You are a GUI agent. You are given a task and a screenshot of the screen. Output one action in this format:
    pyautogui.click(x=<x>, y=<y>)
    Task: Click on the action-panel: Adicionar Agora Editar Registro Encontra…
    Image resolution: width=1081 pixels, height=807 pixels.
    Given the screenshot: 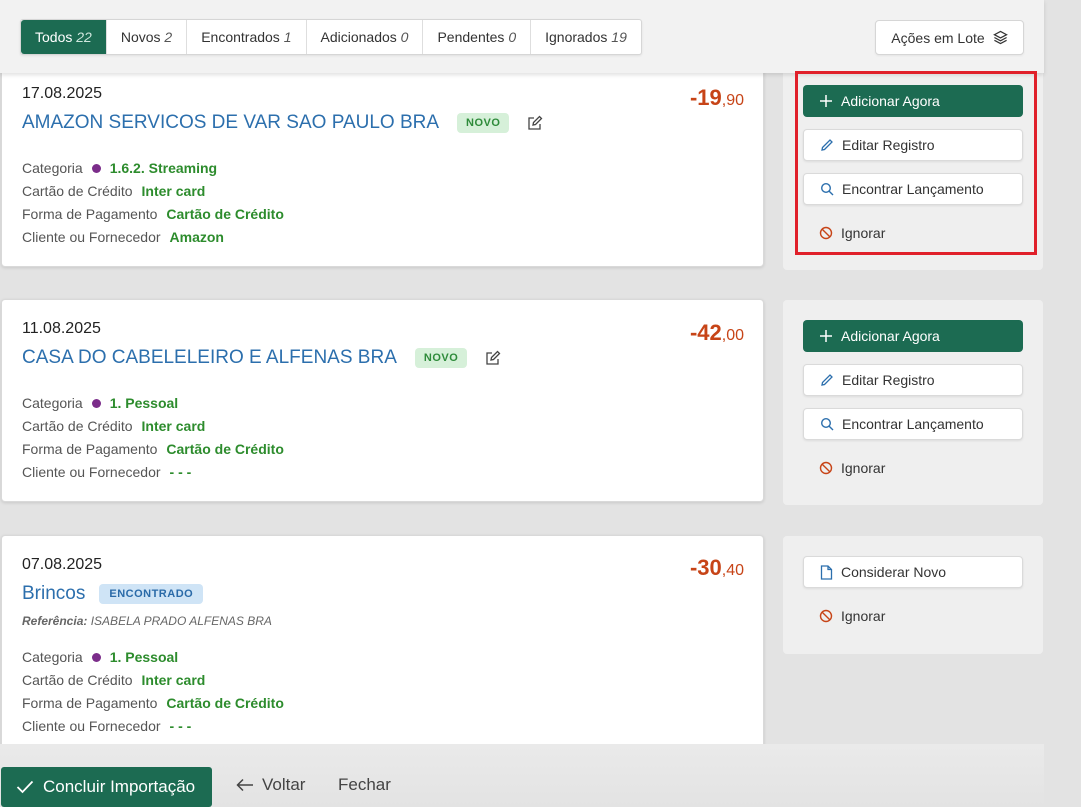 What is the action you would take?
    pyautogui.click(x=913, y=402)
    